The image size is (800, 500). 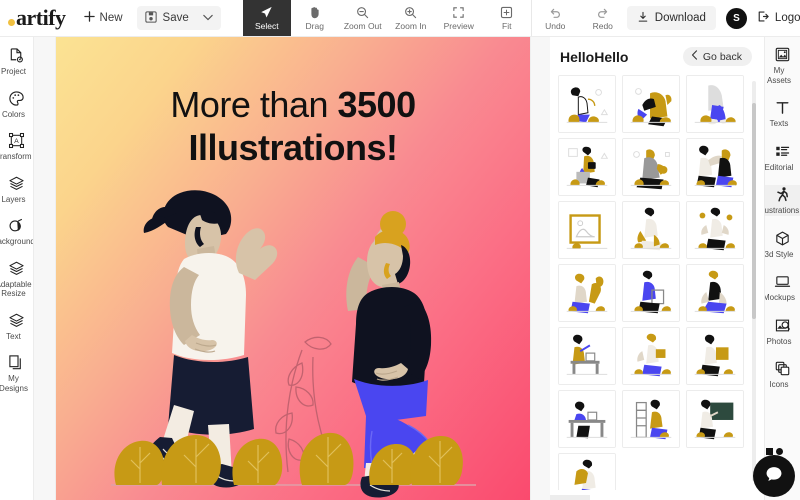 What do you see at coordinates (16, 268) in the screenshot?
I see `adaptable-resize-icon` at bounding box center [16, 268].